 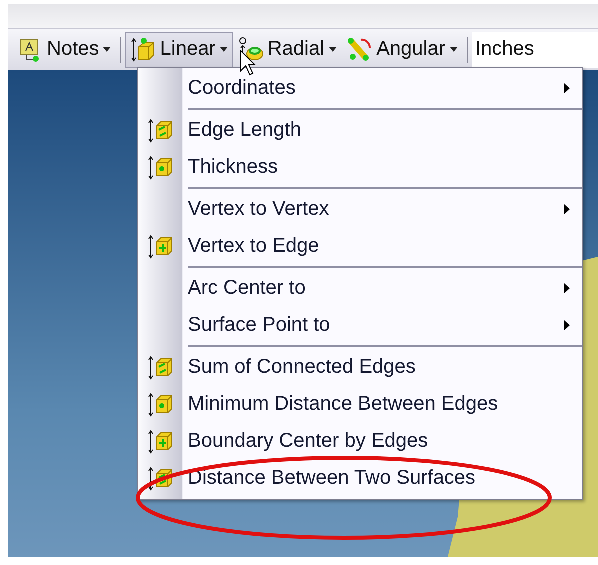 I want to click on menu-item: Minimum Distance Between Edges, so click(x=360, y=404).